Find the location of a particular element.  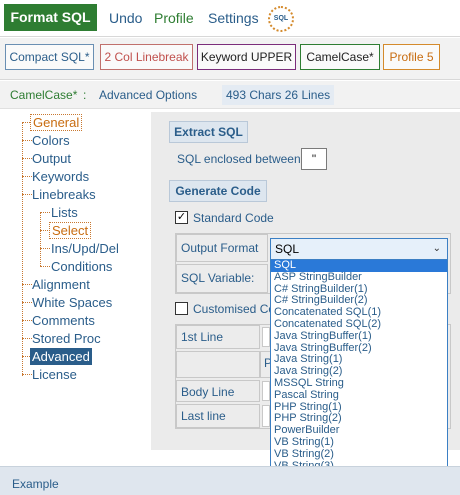

tree-item-alignment: Alignment is located at coordinates (61, 284).